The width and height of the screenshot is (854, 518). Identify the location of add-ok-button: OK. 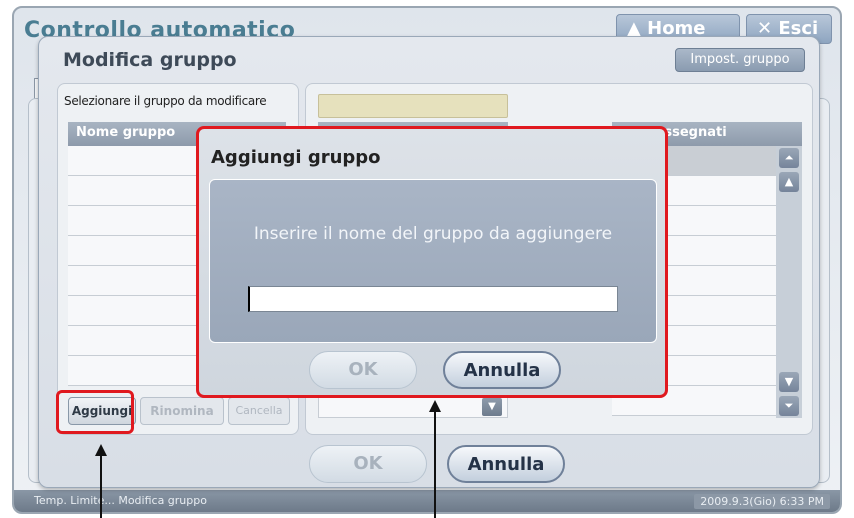
(363, 370).